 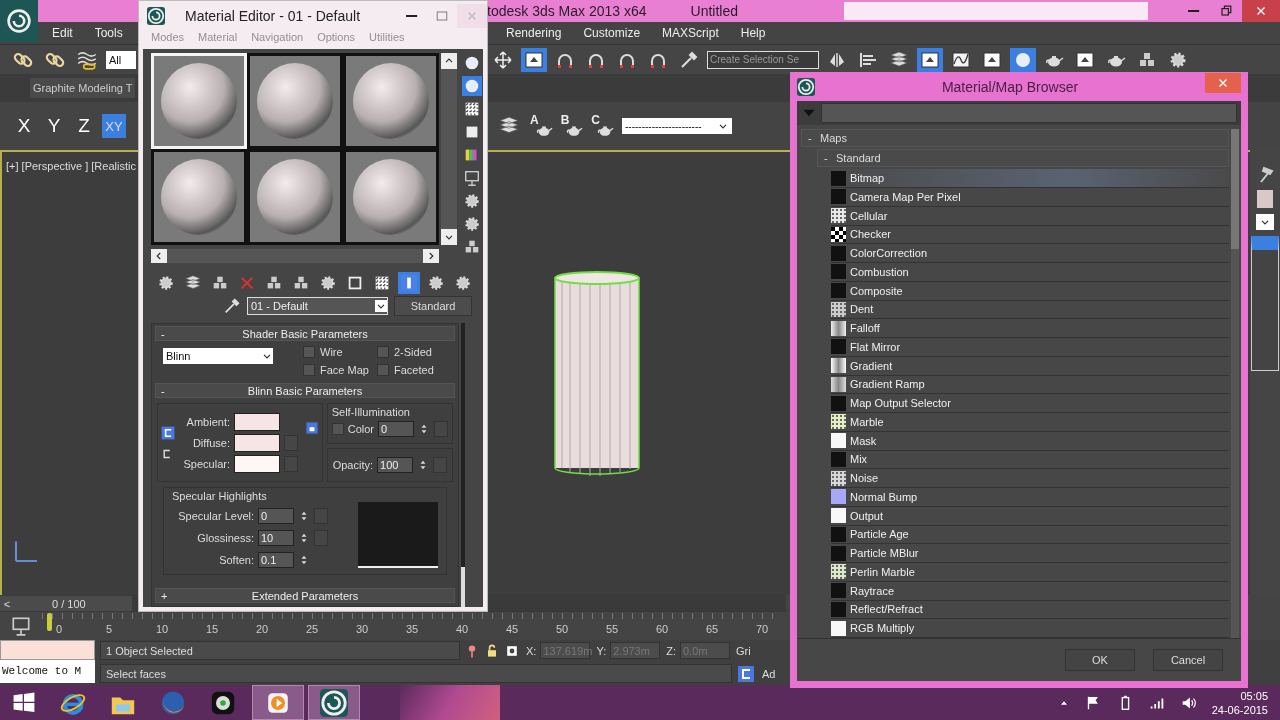 I want to click on viewport-label: [+] [Perspective ] [Realistic, so click(x=71, y=166).